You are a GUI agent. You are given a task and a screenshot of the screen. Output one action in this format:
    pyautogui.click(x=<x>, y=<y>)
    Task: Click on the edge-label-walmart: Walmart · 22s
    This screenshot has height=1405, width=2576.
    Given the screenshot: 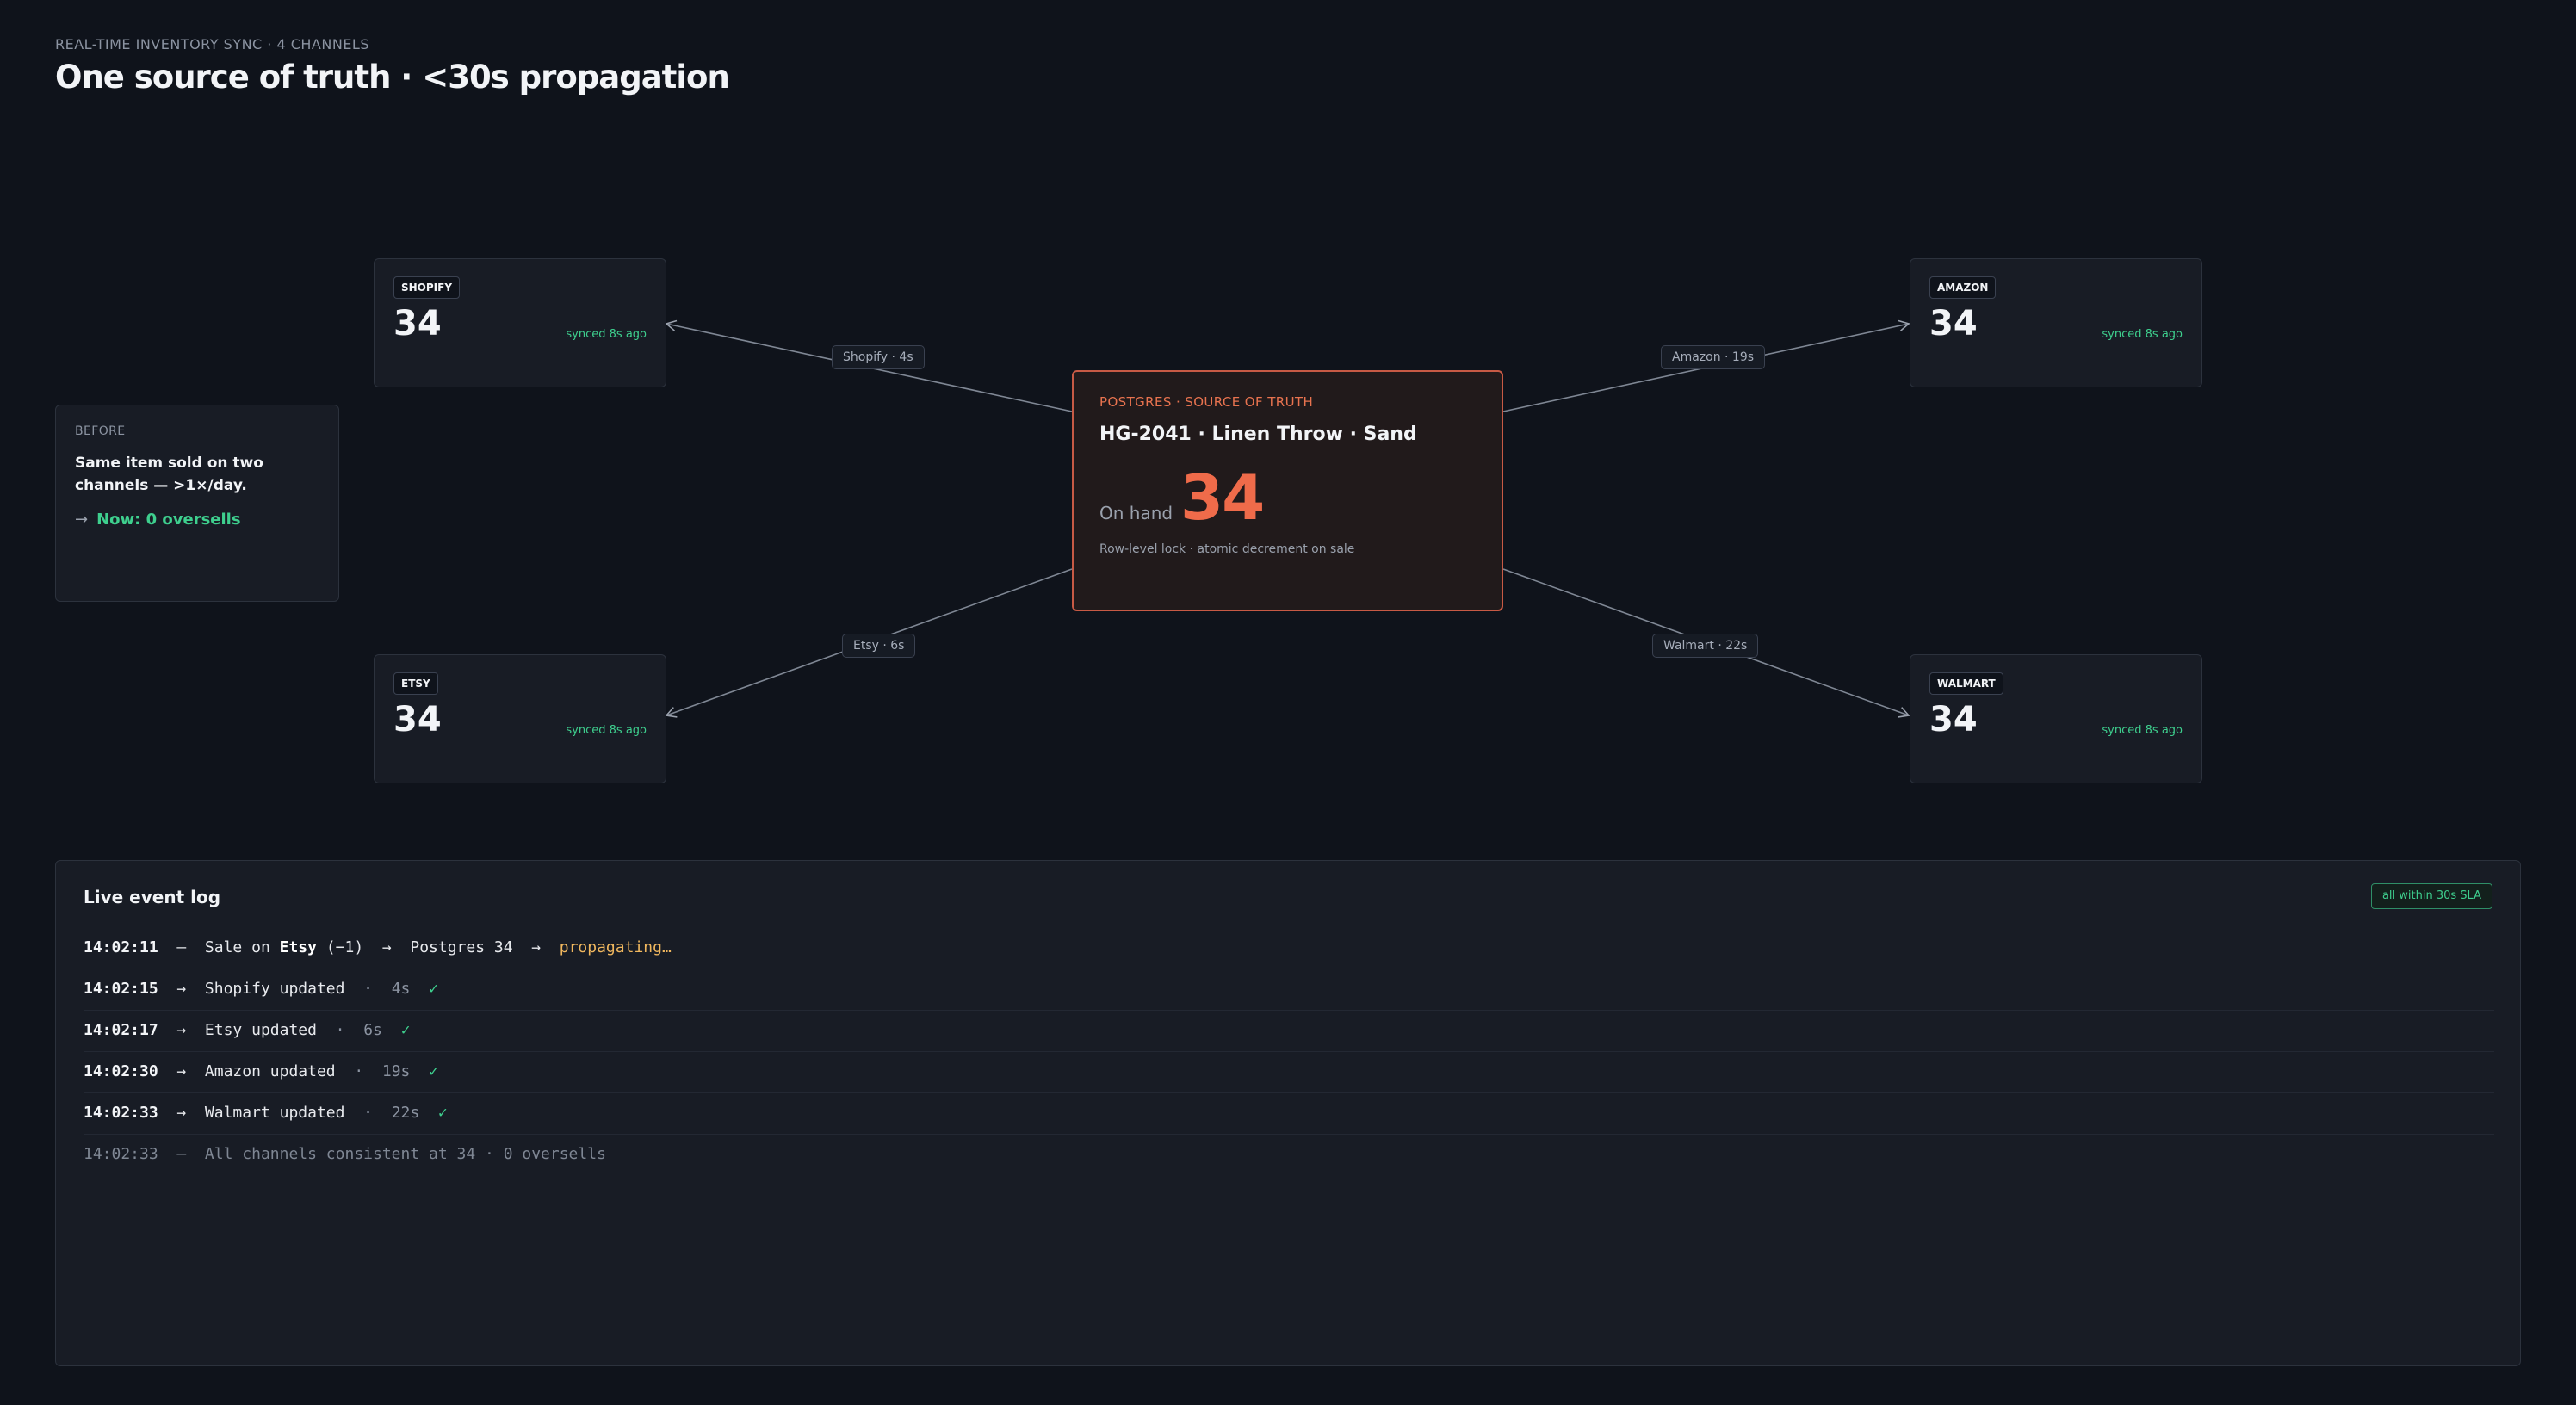 What is the action you would take?
    pyautogui.click(x=1706, y=646)
    